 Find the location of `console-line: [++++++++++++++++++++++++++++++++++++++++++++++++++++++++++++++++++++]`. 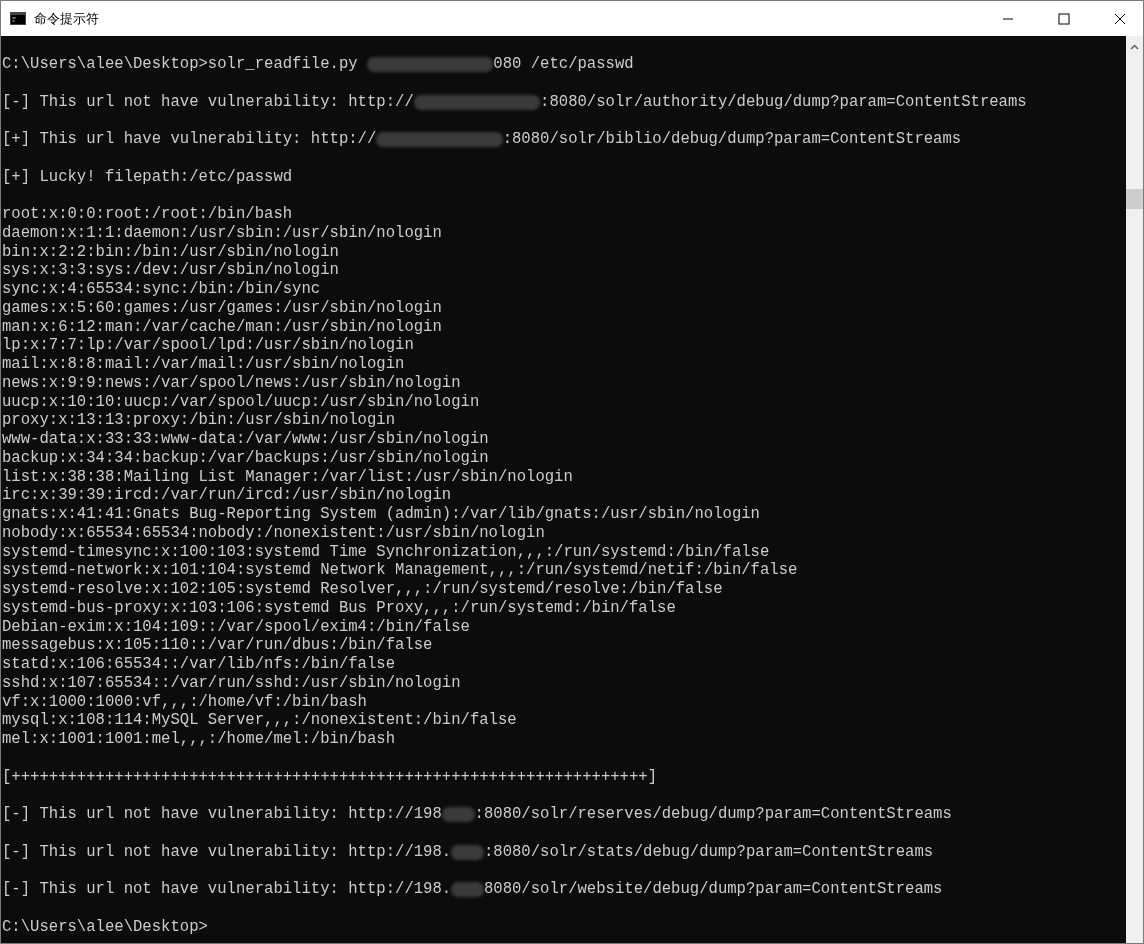

console-line: [++++++++++++++++++++++++++++++++++++++++++++++++++++++++++++++++++++] is located at coordinates (330, 777).